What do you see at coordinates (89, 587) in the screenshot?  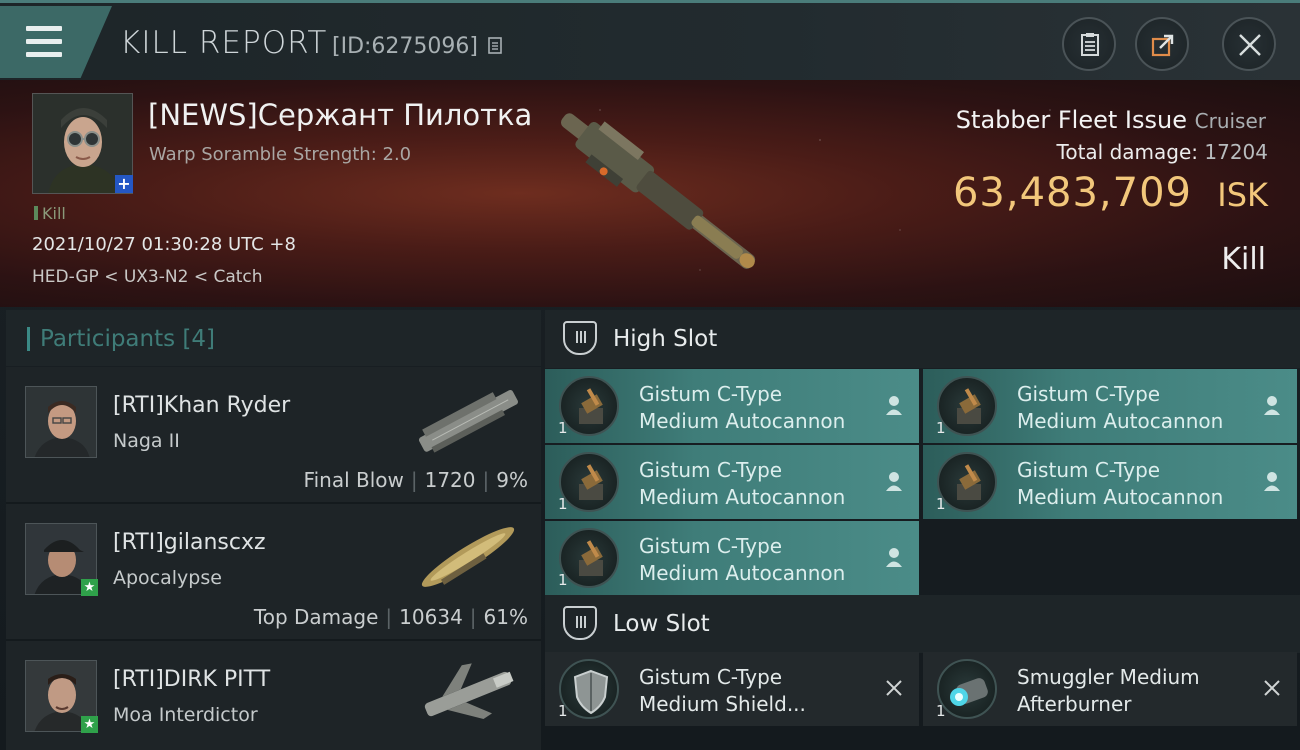 I see `star-badge-icon: ★` at bounding box center [89, 587].